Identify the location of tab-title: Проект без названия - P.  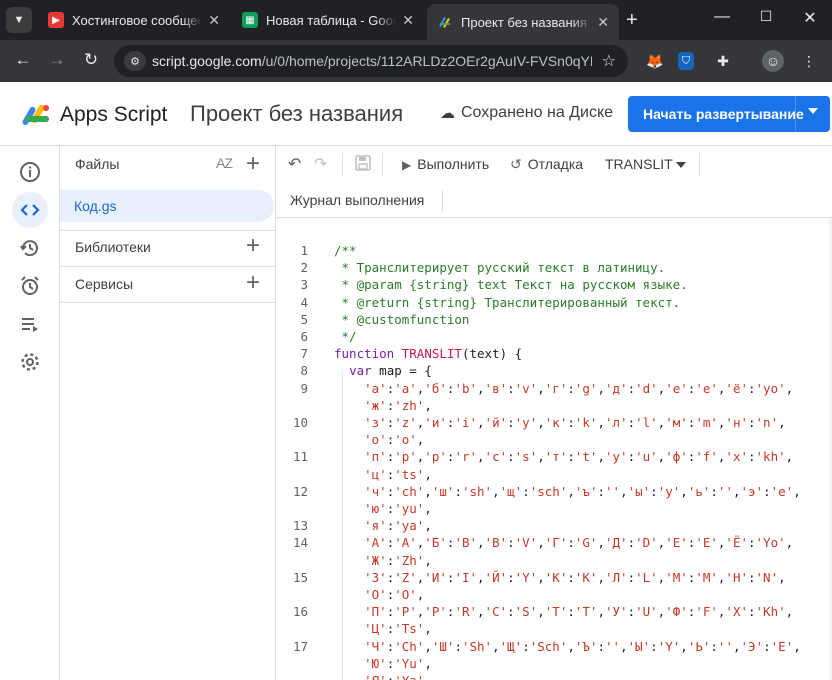
(526, 22).